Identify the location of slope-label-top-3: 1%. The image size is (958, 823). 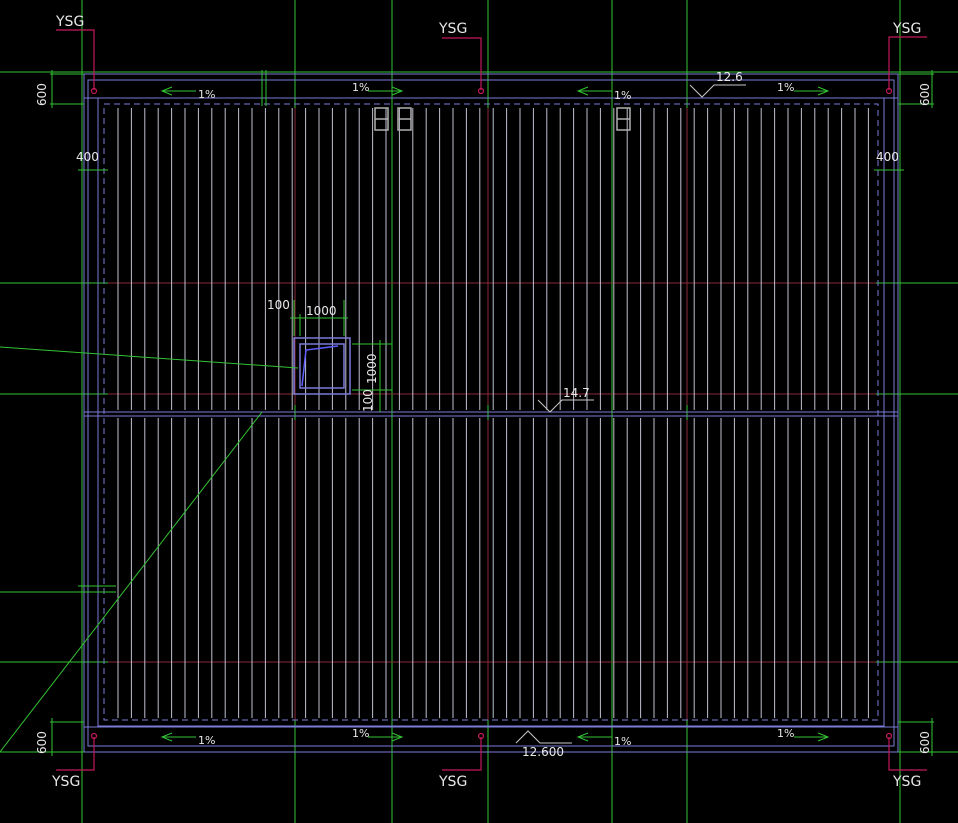
(622, 95).